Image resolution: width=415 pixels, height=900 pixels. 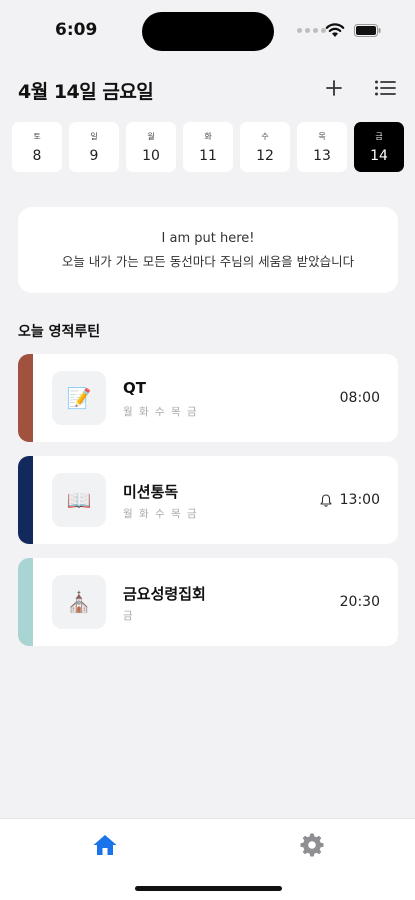 What do you see at coordinates (37, 155) in the screenshot?
I see `day-number: 8` at bounding box center [37, 155].